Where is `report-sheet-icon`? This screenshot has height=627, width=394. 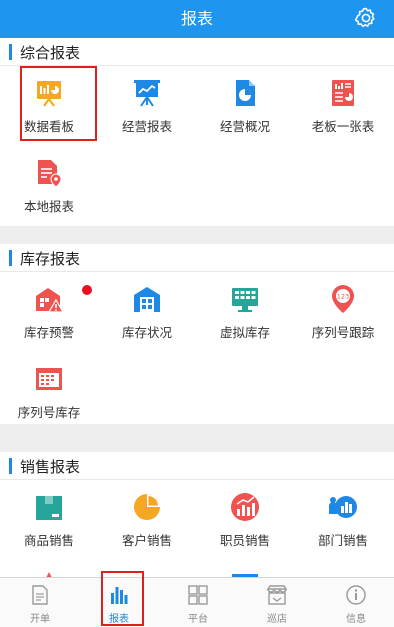
report-sheet-icon is located at coordinates (343, 93).